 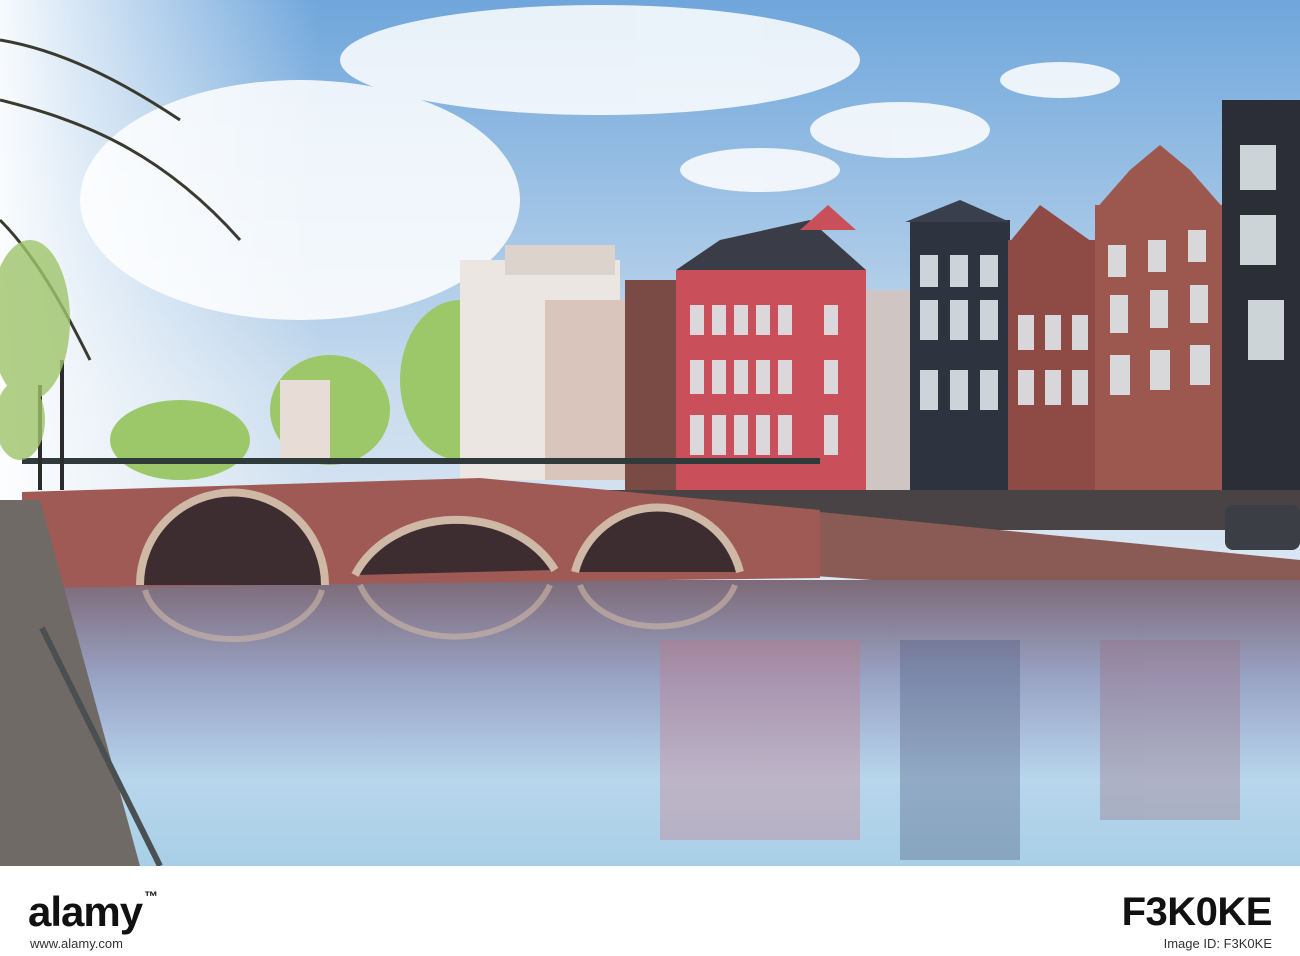 I want to click on alamy-logo: alamy ™, so click(x=93, y=911).